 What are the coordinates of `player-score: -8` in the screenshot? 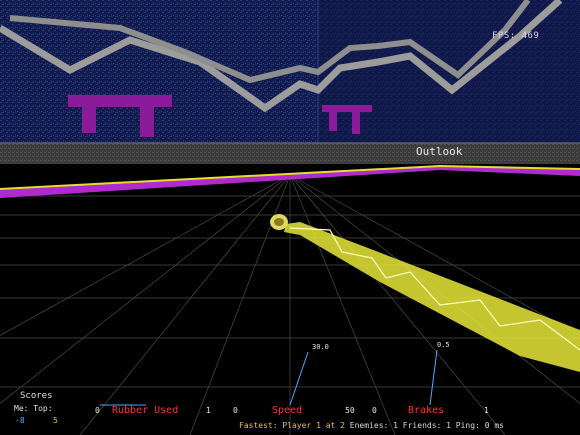 It's located at (20, 420).